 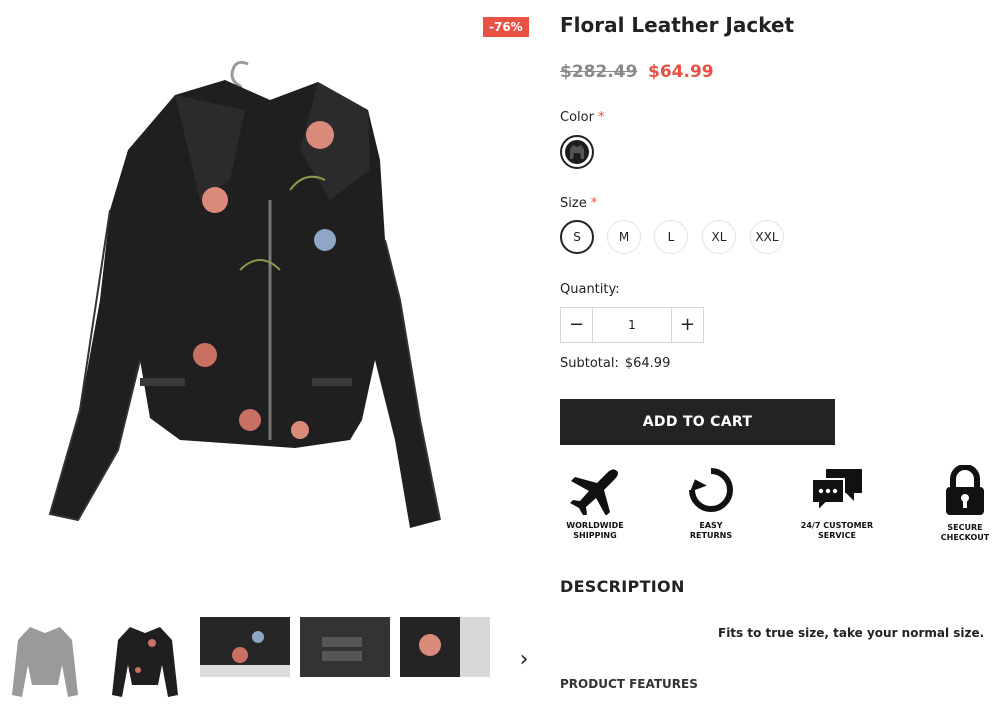 I want to click on color-swatch-black, so click(x=577, y=152).